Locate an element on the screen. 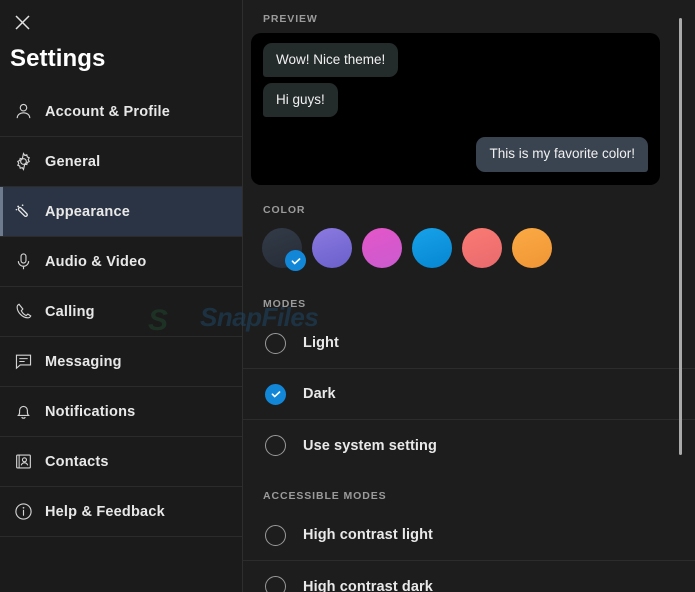 The width and height of the screenshot is (695, 592). phone-icon is located at coordinates (23, 311).